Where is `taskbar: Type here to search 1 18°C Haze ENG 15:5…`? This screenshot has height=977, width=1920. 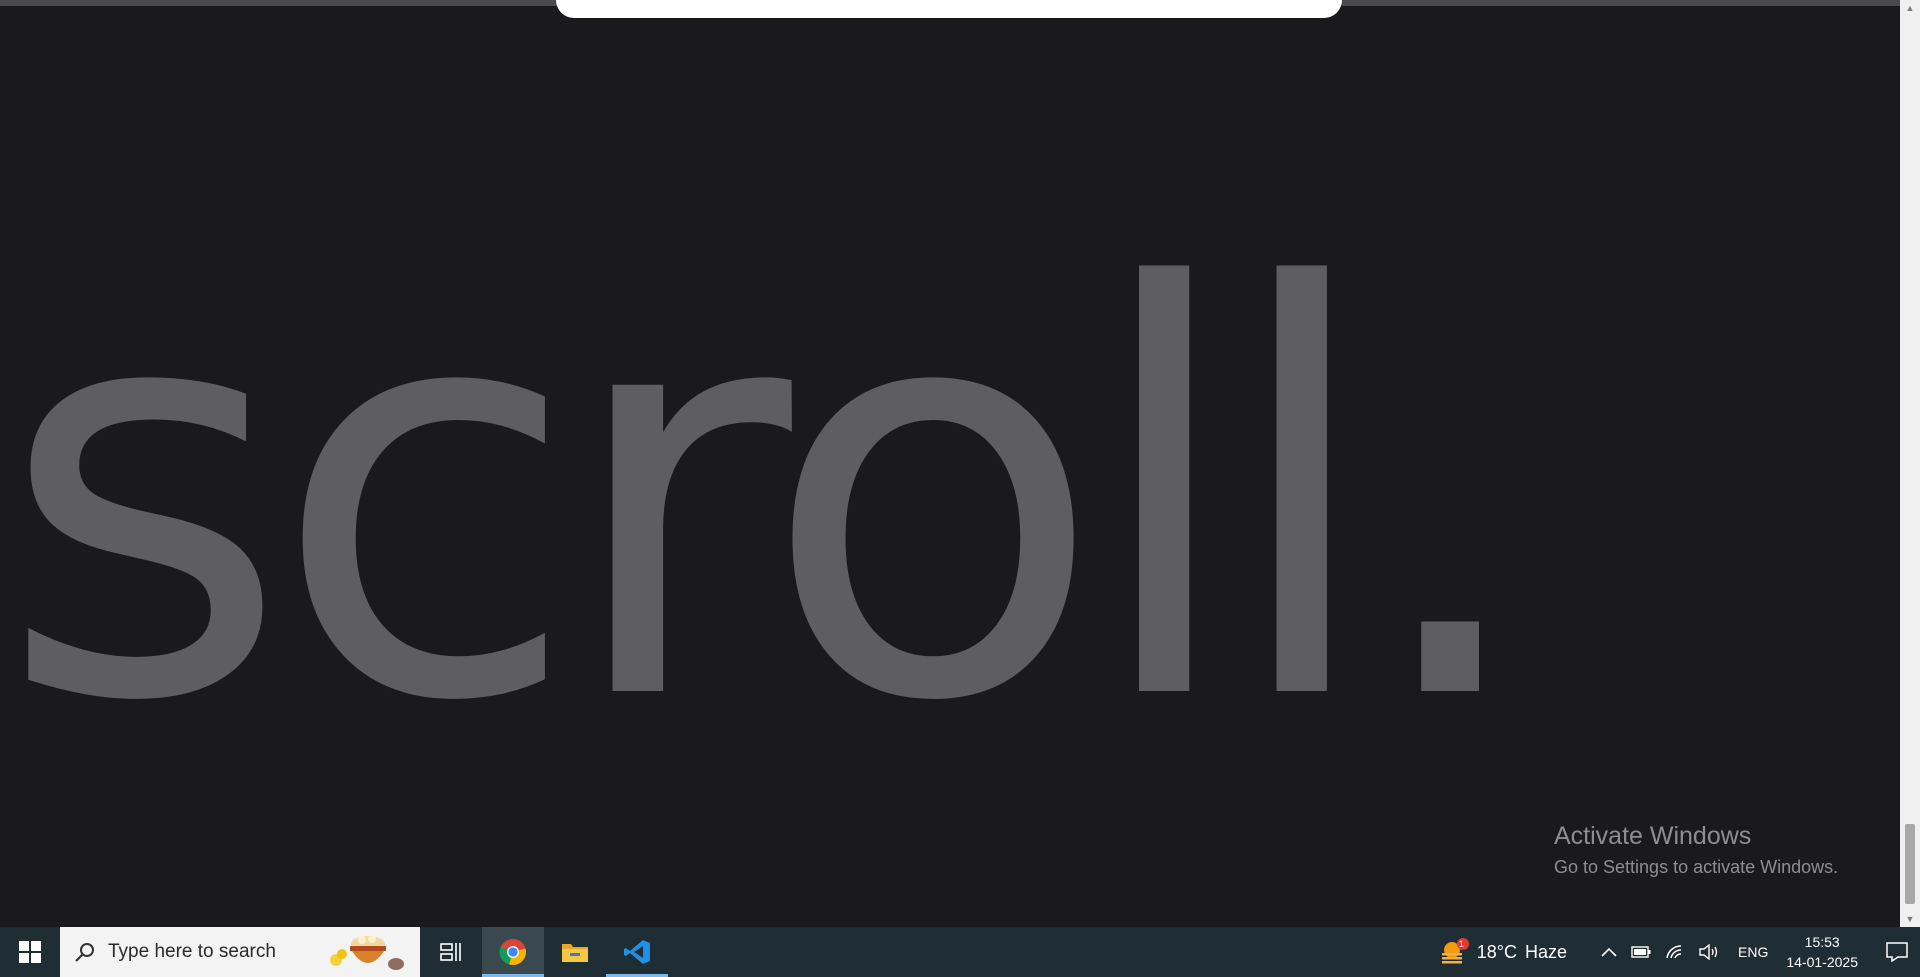
taskbar: Type here to search 1 18°C Haze ENG 15:5… is located at coordinates (960, 952).